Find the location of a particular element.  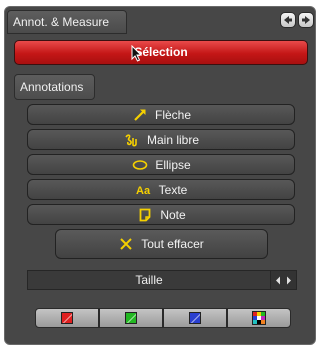

chevron-left-icon is located at coordinates (278, 280).